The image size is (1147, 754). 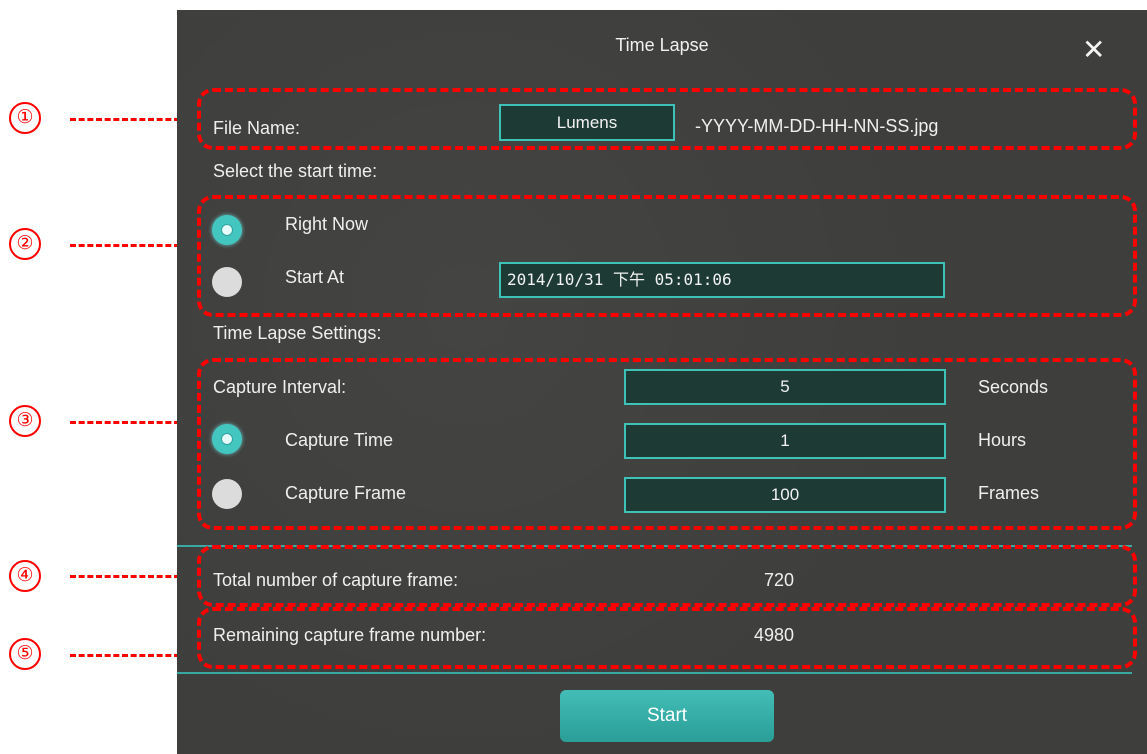 What do you see at coordinates (25, 654) in the screenshot?
I see `callout-5: ⑤` at bounding box center [25, 654].